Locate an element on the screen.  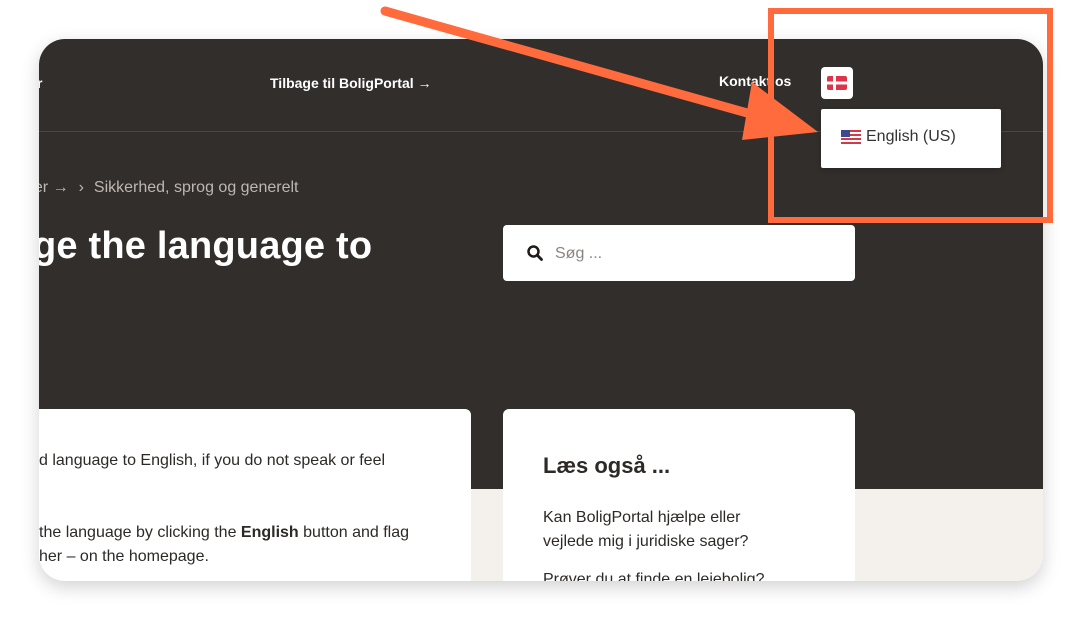
related-link: Prøver du at finde en lejebolig? is located at coordinates (653, 574).